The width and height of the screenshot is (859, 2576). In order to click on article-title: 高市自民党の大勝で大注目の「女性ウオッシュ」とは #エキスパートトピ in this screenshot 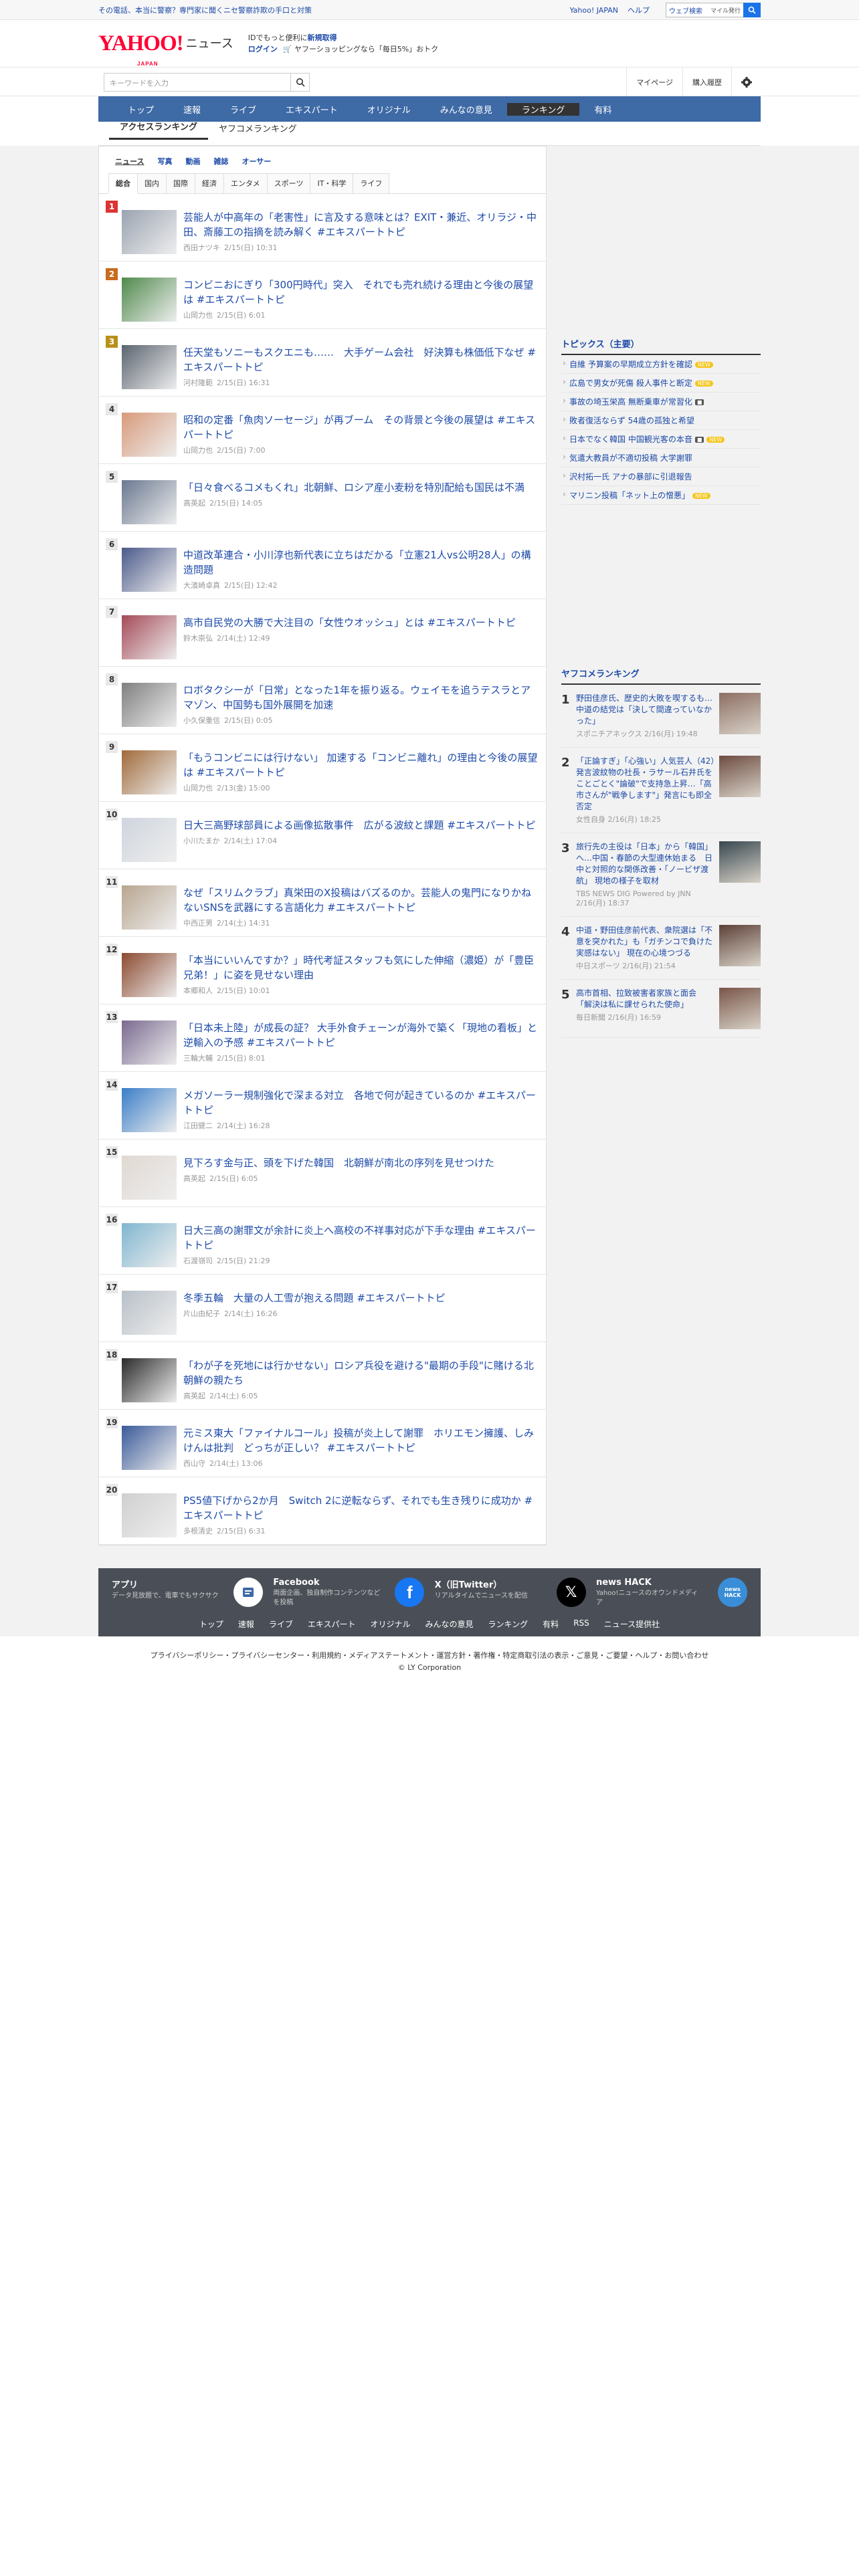, I will do `click(361, 622)`.